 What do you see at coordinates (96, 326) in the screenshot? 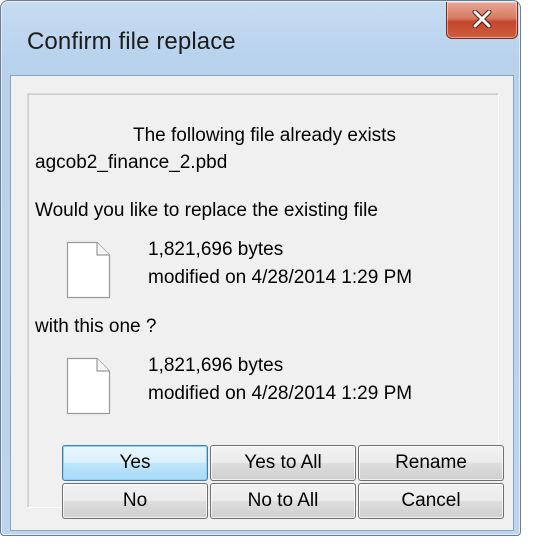
I see `with-this-one-label: with this one ?` at bounding box center [96, 326].